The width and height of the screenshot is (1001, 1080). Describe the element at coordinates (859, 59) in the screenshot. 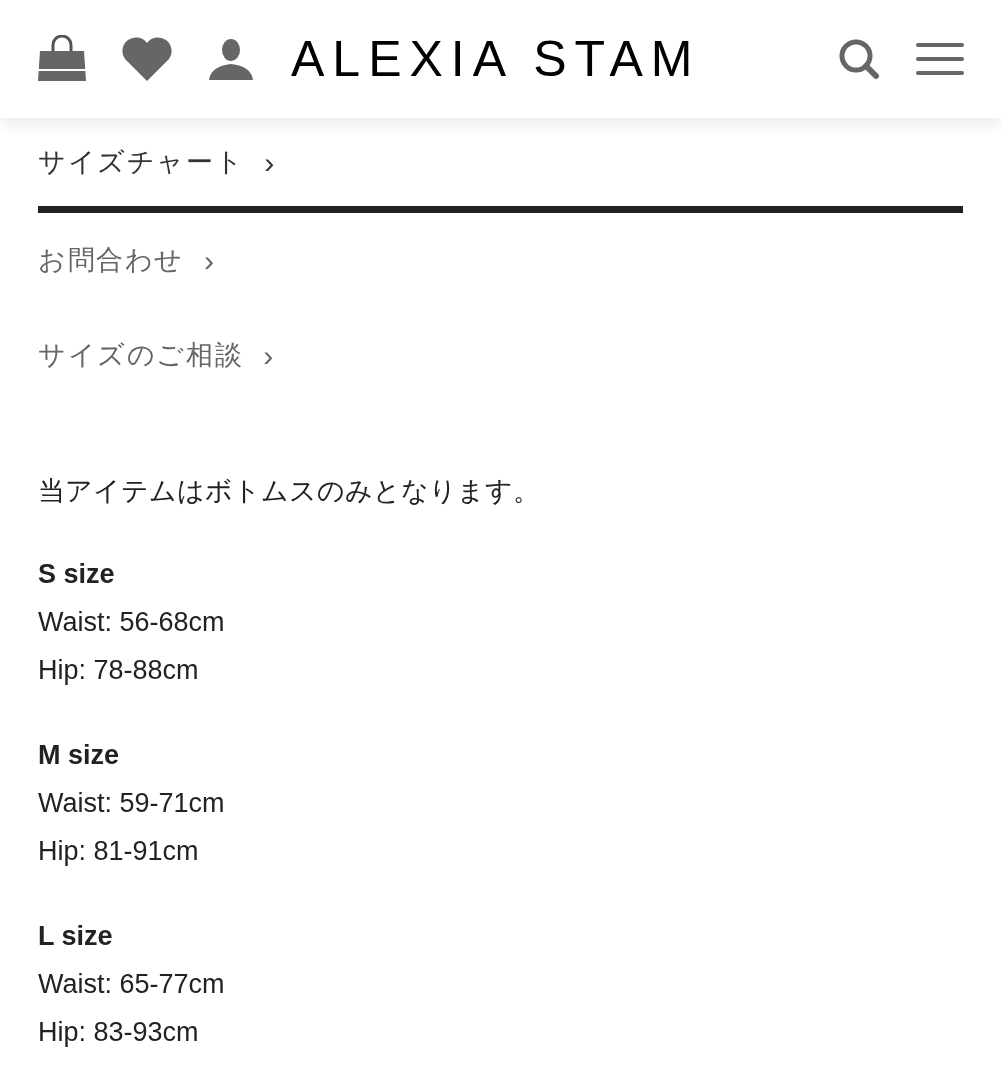

I see `search-icon` at that location.